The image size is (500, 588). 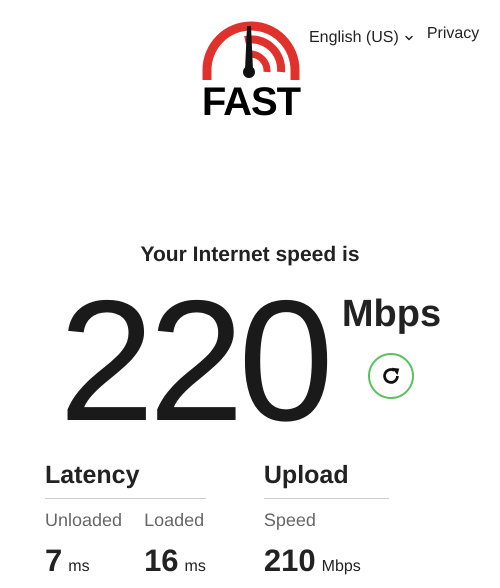 I want to click on metric-value: 16, so click(x=161, y=560).